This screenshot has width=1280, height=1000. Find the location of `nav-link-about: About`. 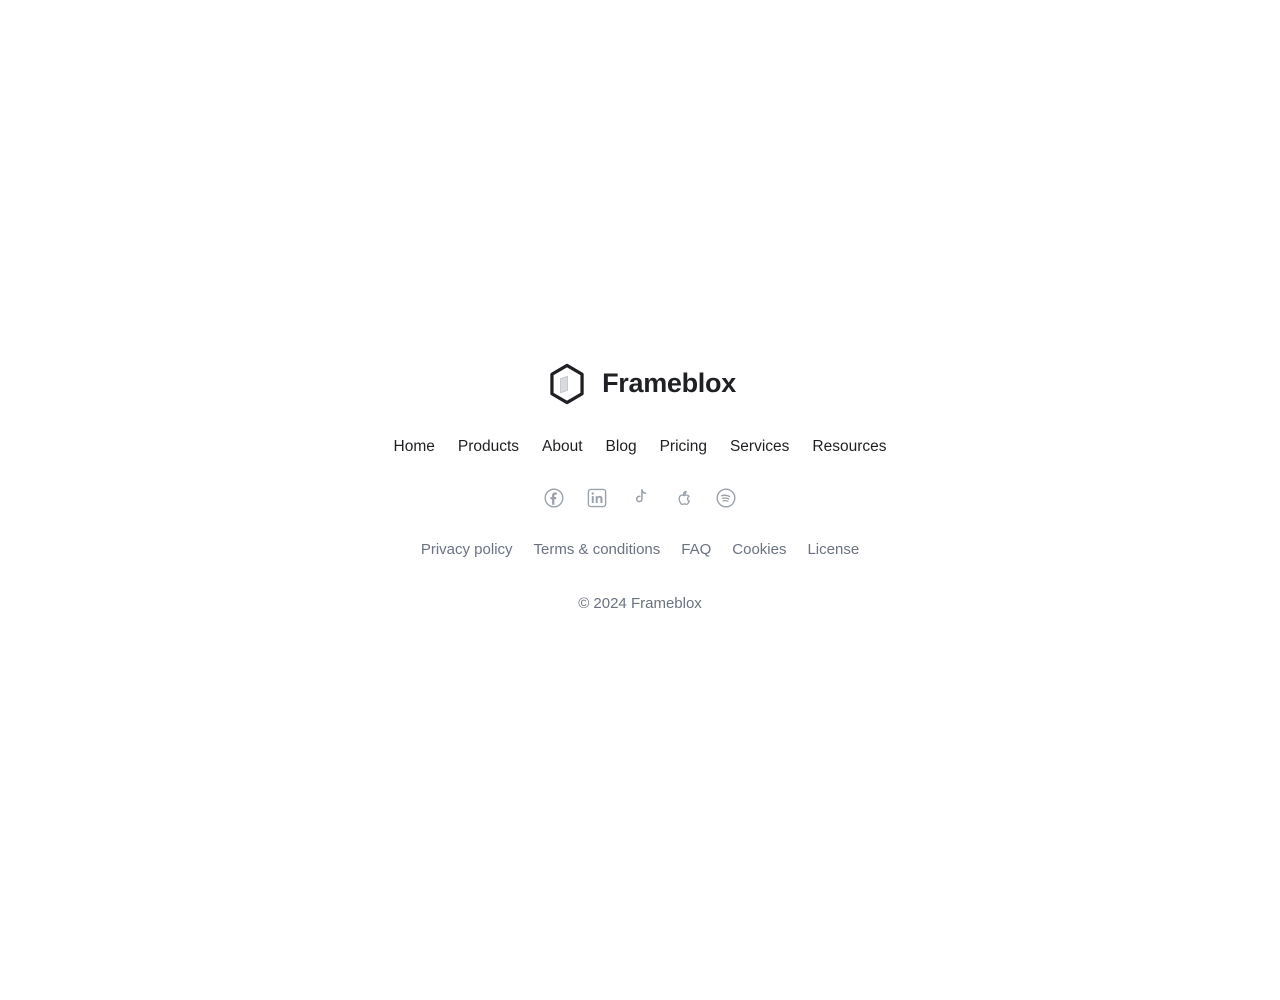

nav-link-about: About is located at coordinates (562, 447).